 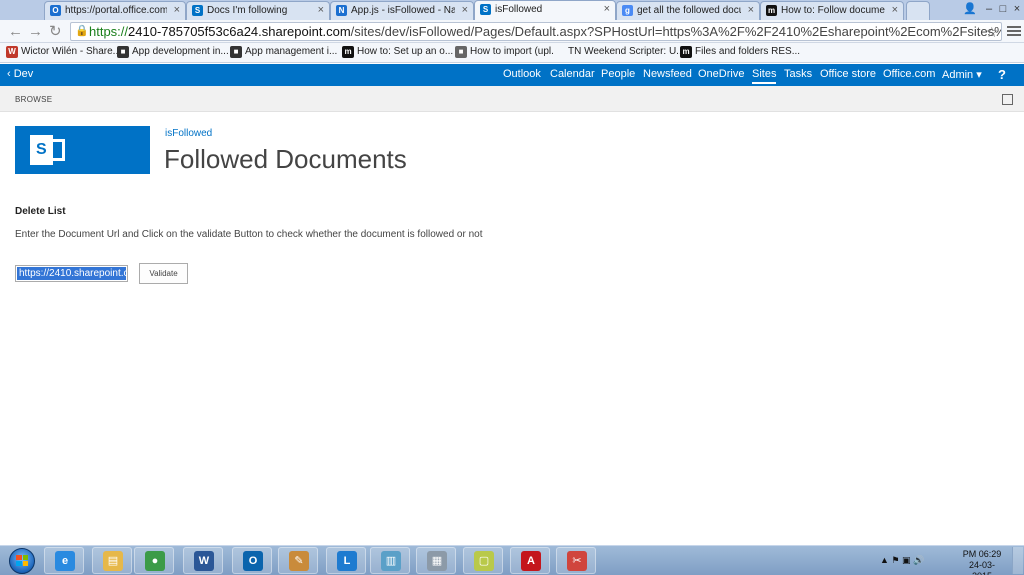 What do you see at coordinates (390, 560) in the screenshot?
I see `taskbar-app-notepad: ▥` at bounding box center [390, 560].